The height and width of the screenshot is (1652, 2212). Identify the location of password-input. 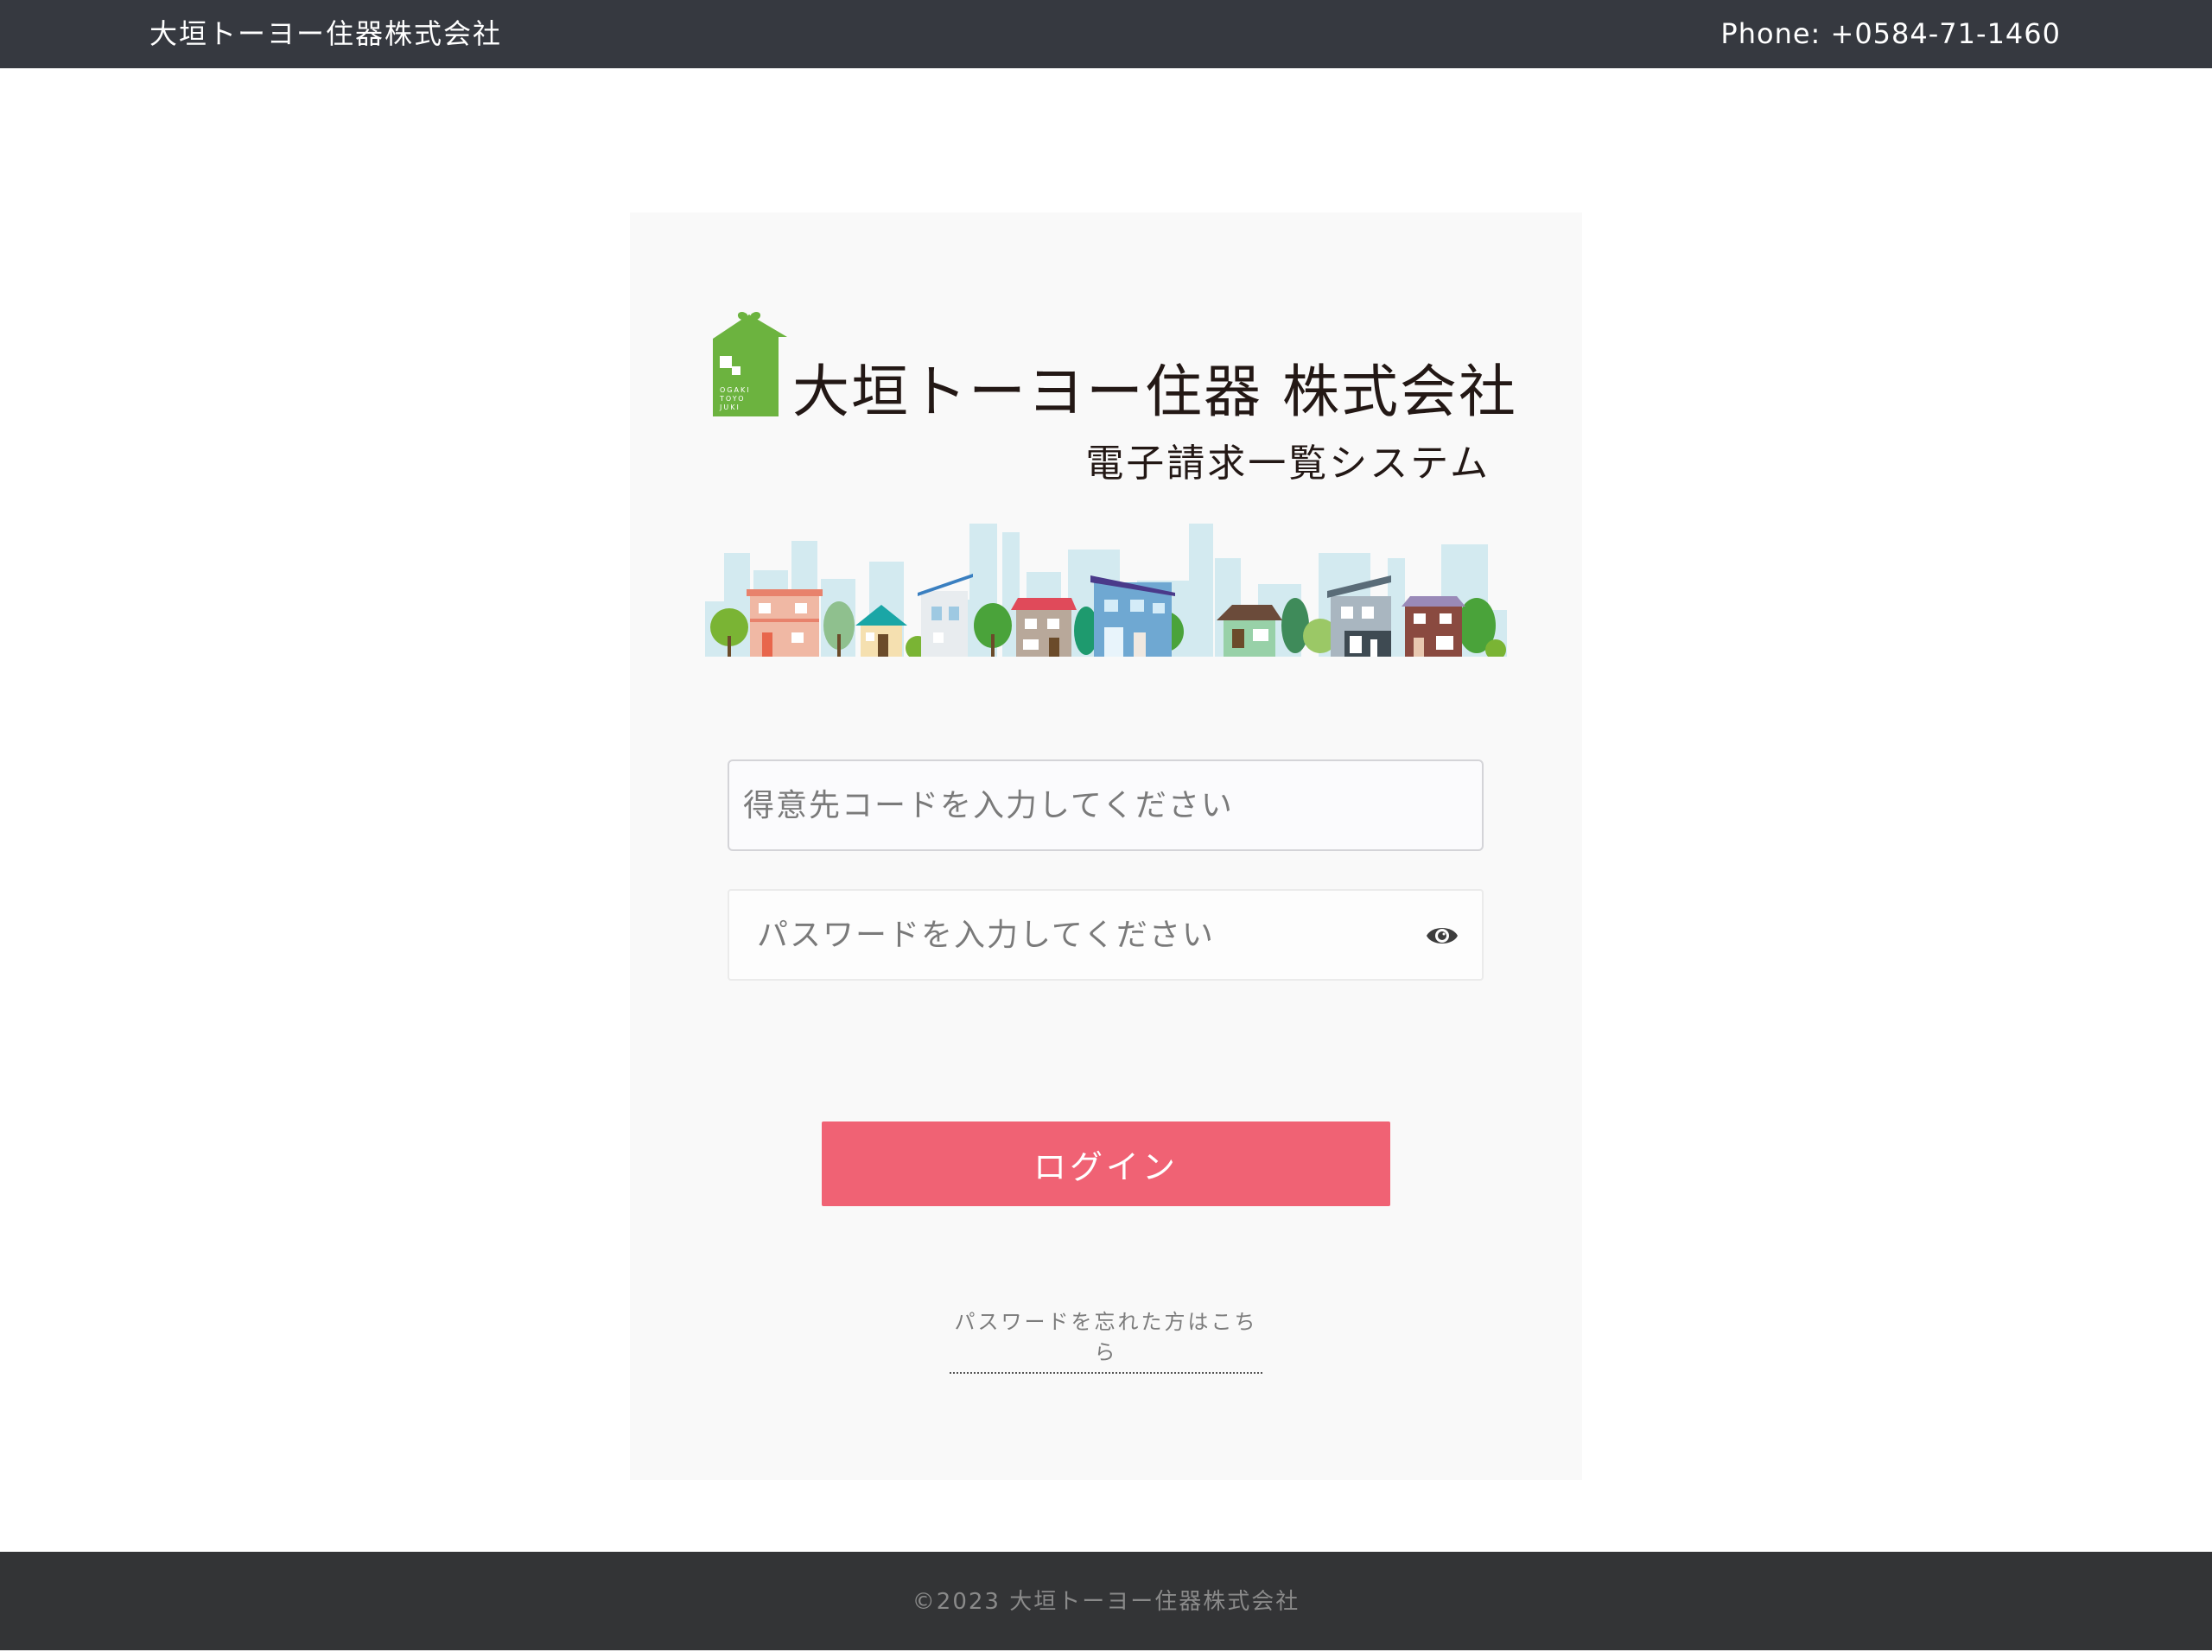
(1105, 935).